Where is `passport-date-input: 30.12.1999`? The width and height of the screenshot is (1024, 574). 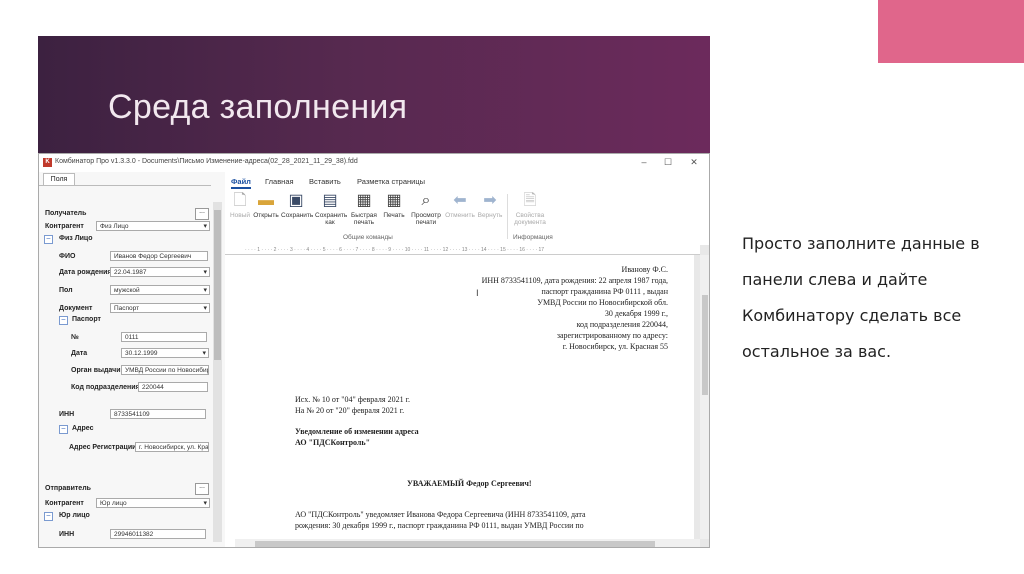 passport-date-input: 30.12.1999 is located at coordinates (165, 353).